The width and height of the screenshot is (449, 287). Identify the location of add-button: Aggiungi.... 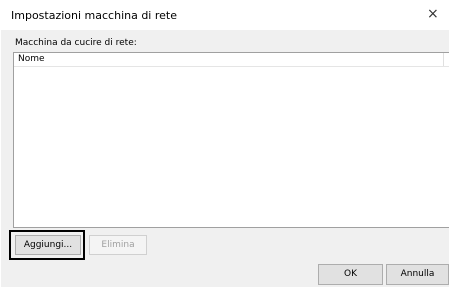
(48, 245).